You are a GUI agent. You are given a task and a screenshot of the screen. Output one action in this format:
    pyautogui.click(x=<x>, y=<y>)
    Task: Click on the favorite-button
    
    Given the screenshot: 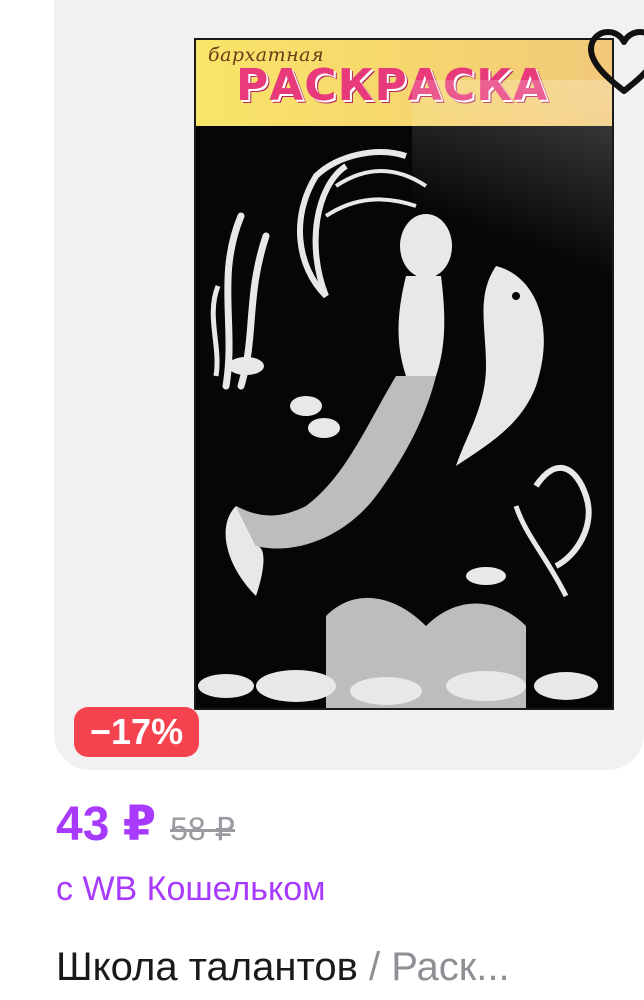 What is the action you would take?
    pyautogui.click(x=613, y=62)
    